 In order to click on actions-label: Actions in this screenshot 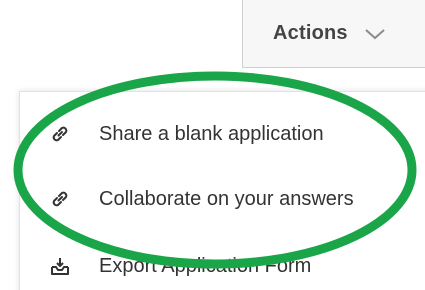, I will do `click(310, 33)`.